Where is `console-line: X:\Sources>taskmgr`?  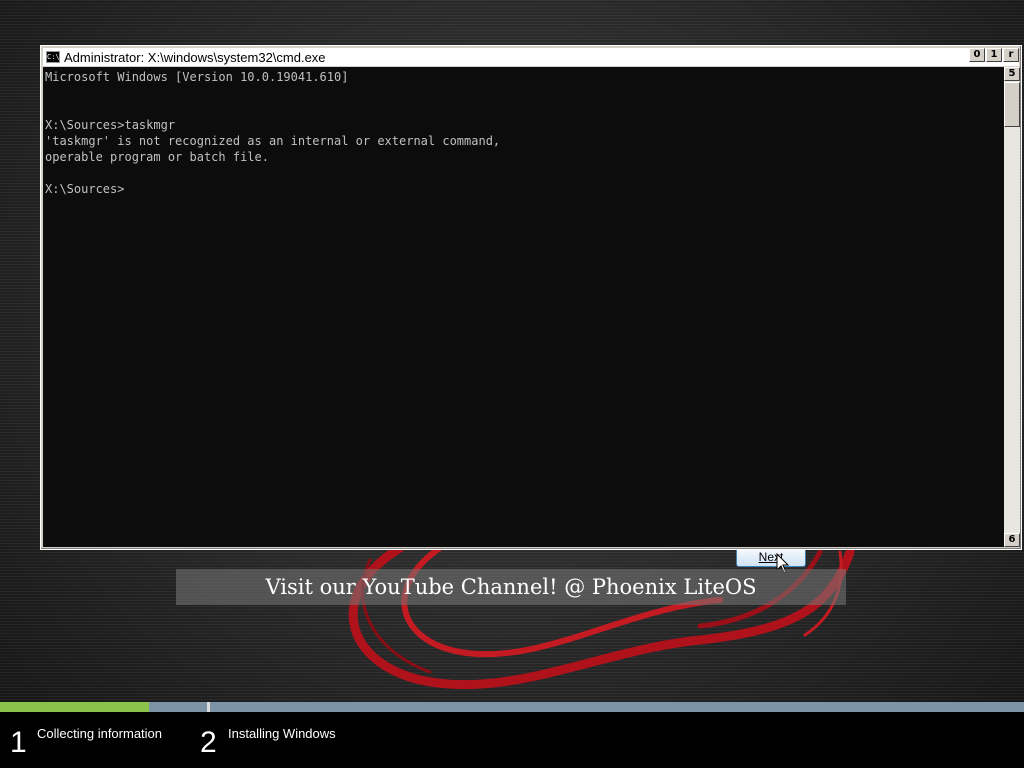
console-line: X:\Sources>taskmgr is located at coordinates (110, 125).